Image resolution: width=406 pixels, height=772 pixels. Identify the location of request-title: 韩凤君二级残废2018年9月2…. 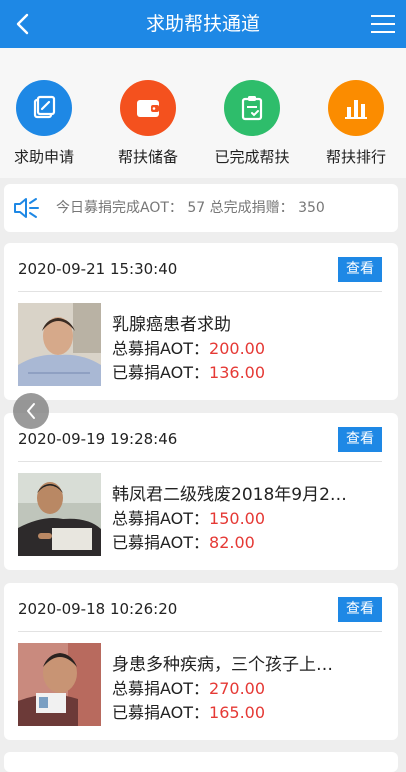
(229, 495).